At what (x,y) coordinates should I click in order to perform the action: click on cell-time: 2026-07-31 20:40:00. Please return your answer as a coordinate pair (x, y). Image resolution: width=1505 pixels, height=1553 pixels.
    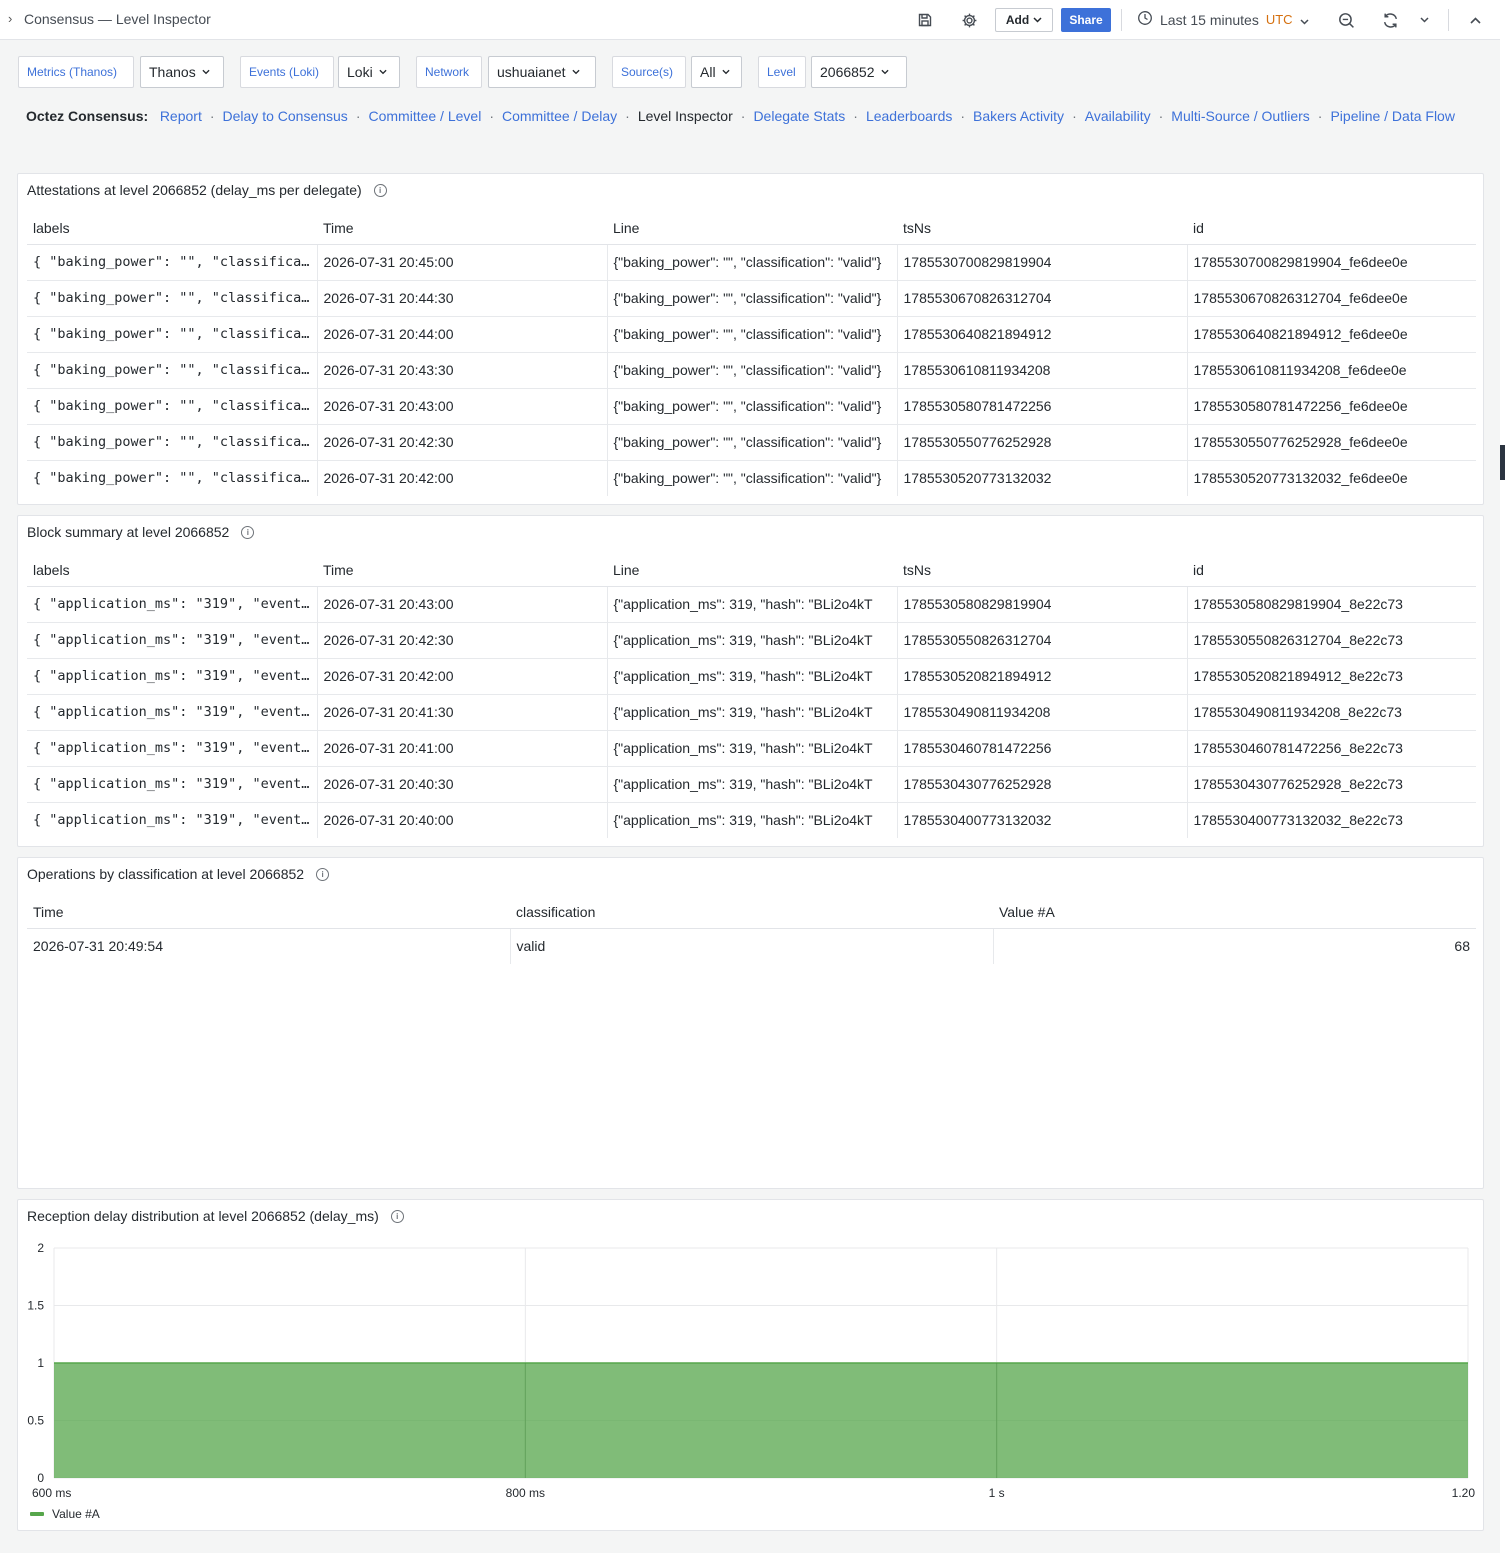
    Looking at the image, I should click on (461, 820).